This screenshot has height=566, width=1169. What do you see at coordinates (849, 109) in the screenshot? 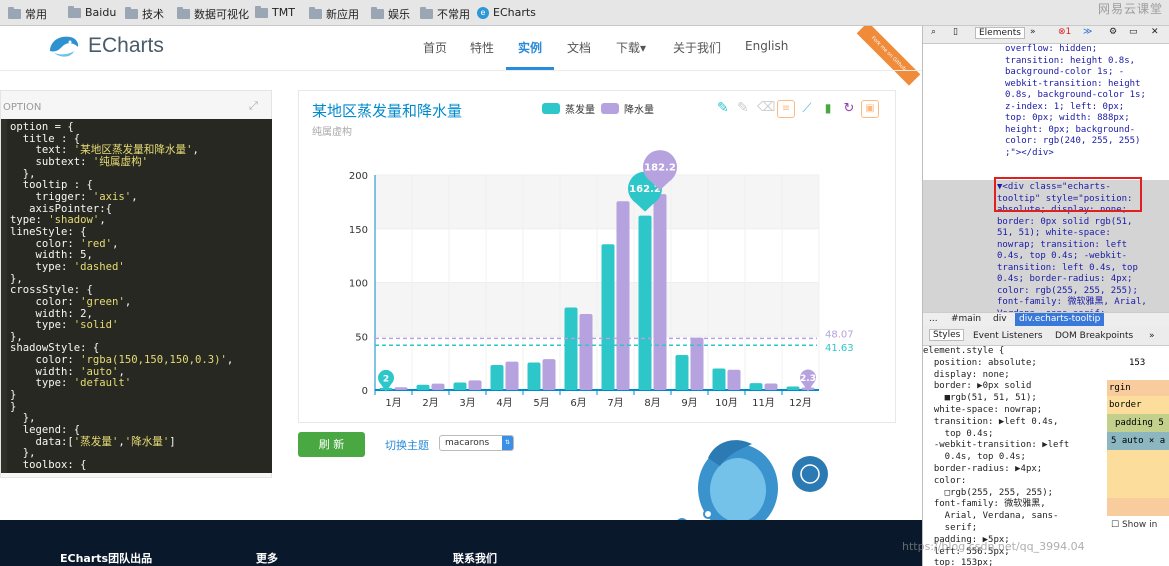
I see `restore-icon: ↻` at bounding box center [849, 109].